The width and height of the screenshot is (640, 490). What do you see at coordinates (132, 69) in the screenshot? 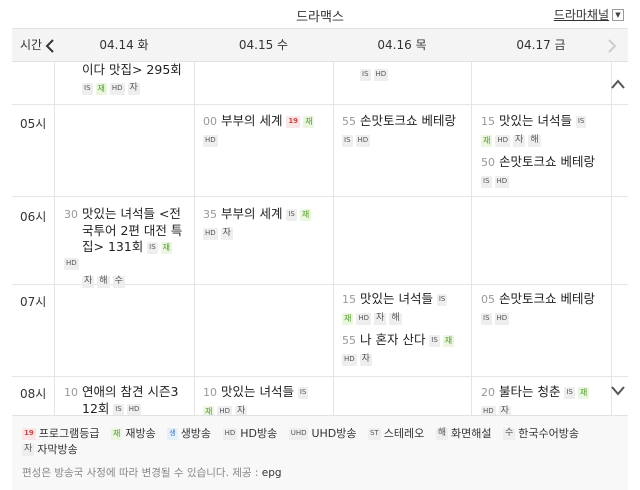
I see `program-title: 이다 맛집> 295회` at bounding box center [132, 69].